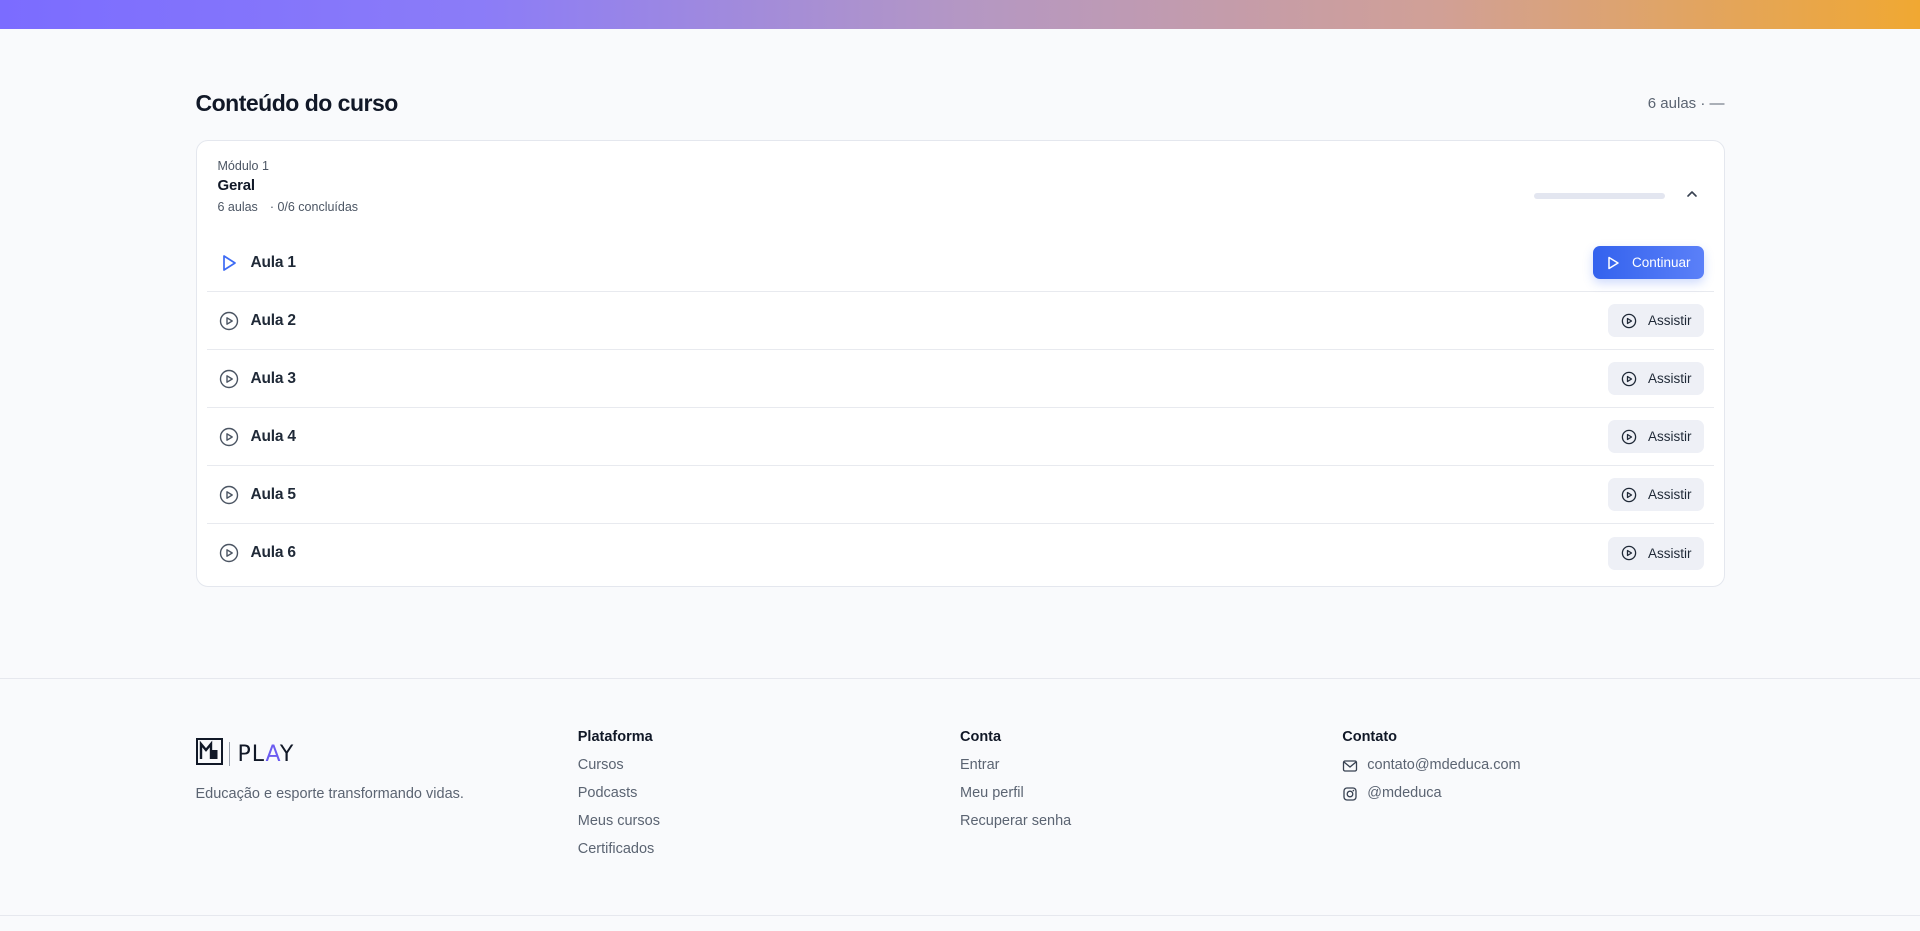 This screenshot has height=931, width=1920. What do you see at coordinates (314, 207) in the screenshot?
I see `module-completed: · 0/6 concluídas` at bounding box center [314, 207].